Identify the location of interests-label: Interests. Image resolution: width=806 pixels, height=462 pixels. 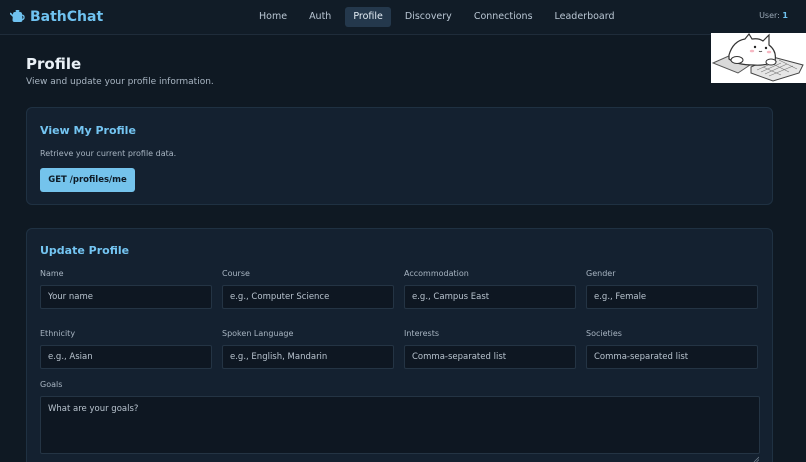
(421, 333).